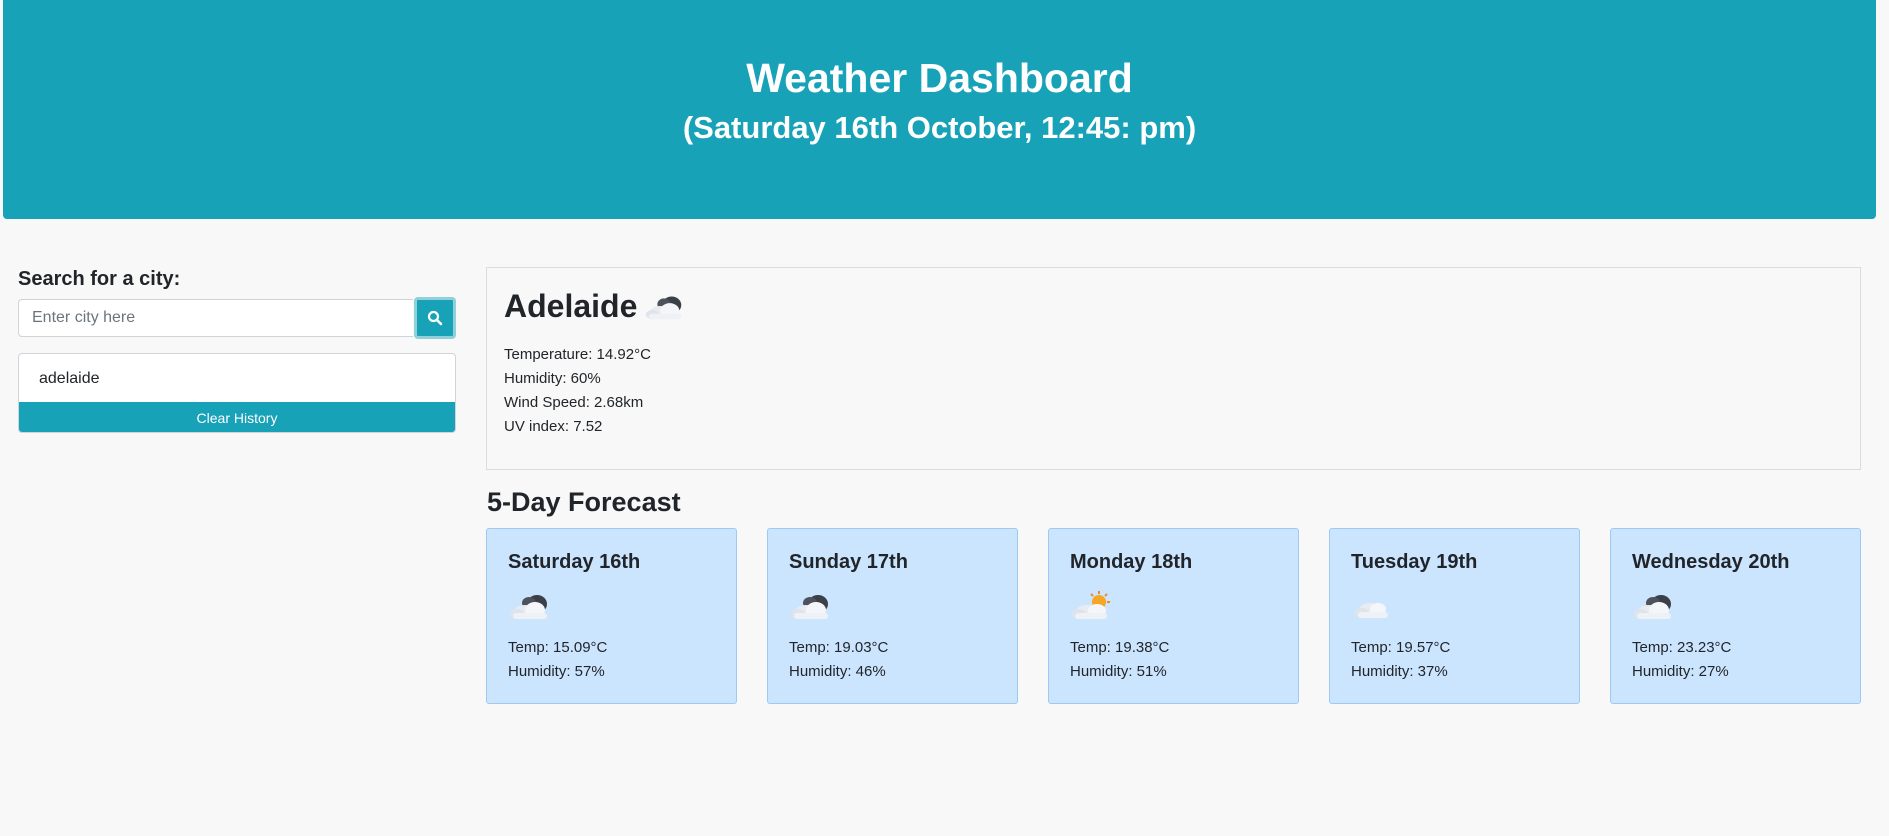 The height and width of the screenshot is (836, 1889). What do you see at coordinates (1399, 671) in the screenshot?
I see `forecast-humidity: Humidity: 37%` at bounding box center [1399, 671].